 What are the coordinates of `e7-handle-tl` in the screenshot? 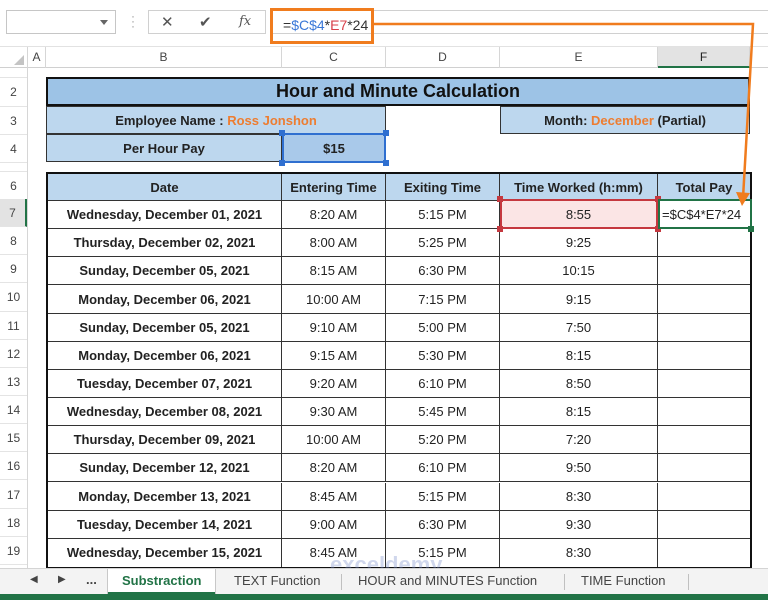 It's located at (500, 199).